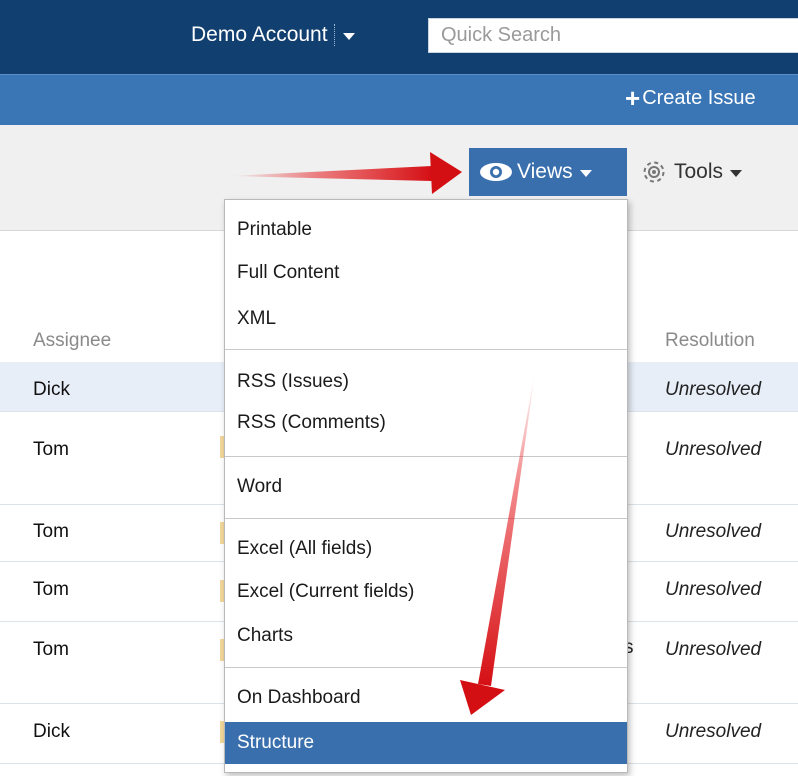  What do you see at coordinates (426, 423) in the screenshot?
I see `menu-item-rss-comments: RSS (Comments)` at bounding box center [426, 423].